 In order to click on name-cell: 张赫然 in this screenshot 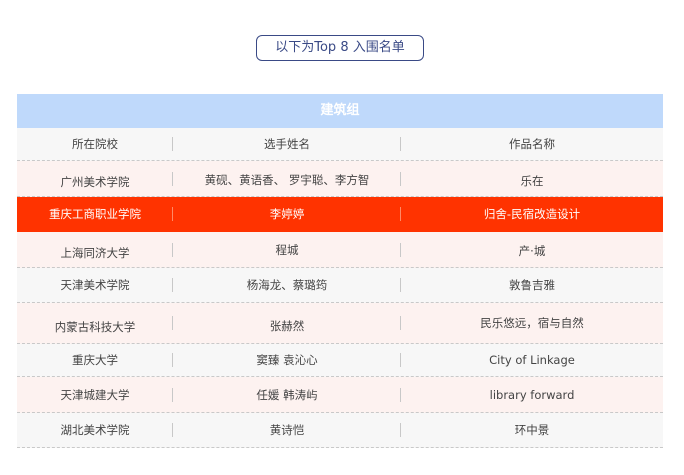, I will do `click(287, 323)`.